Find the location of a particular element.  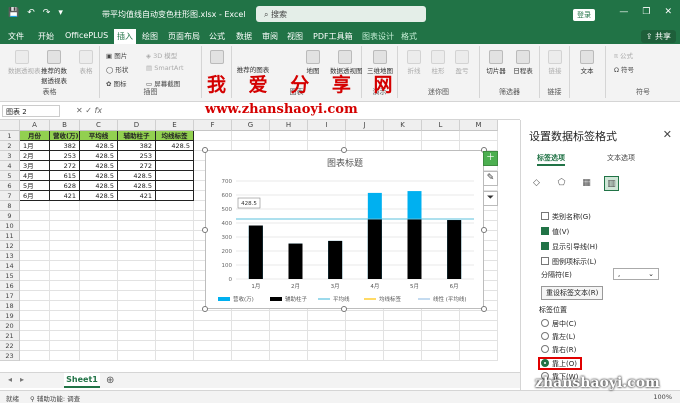

close-icon: ✕ is located at coordinates (668, 12).